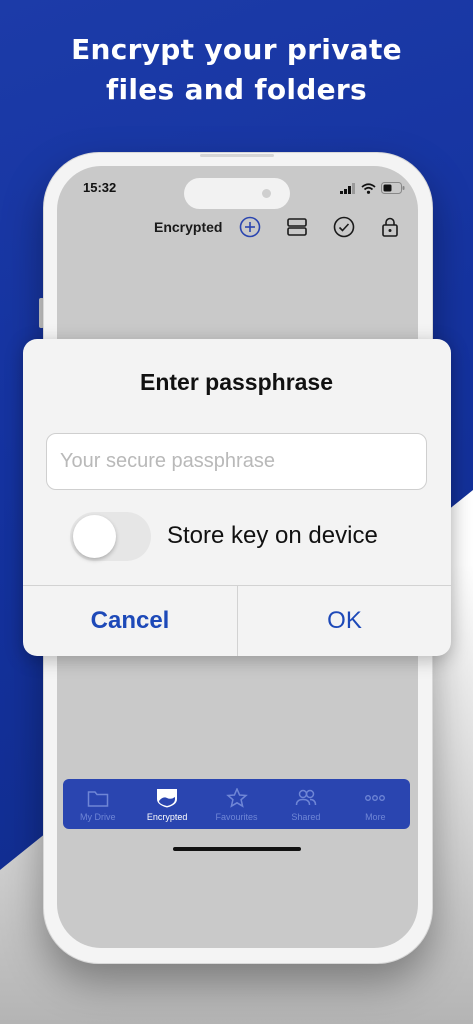 The height and width of the screenshot is (1024, 473). I want to click on tab-label: Encrypted, so click(167, 817).